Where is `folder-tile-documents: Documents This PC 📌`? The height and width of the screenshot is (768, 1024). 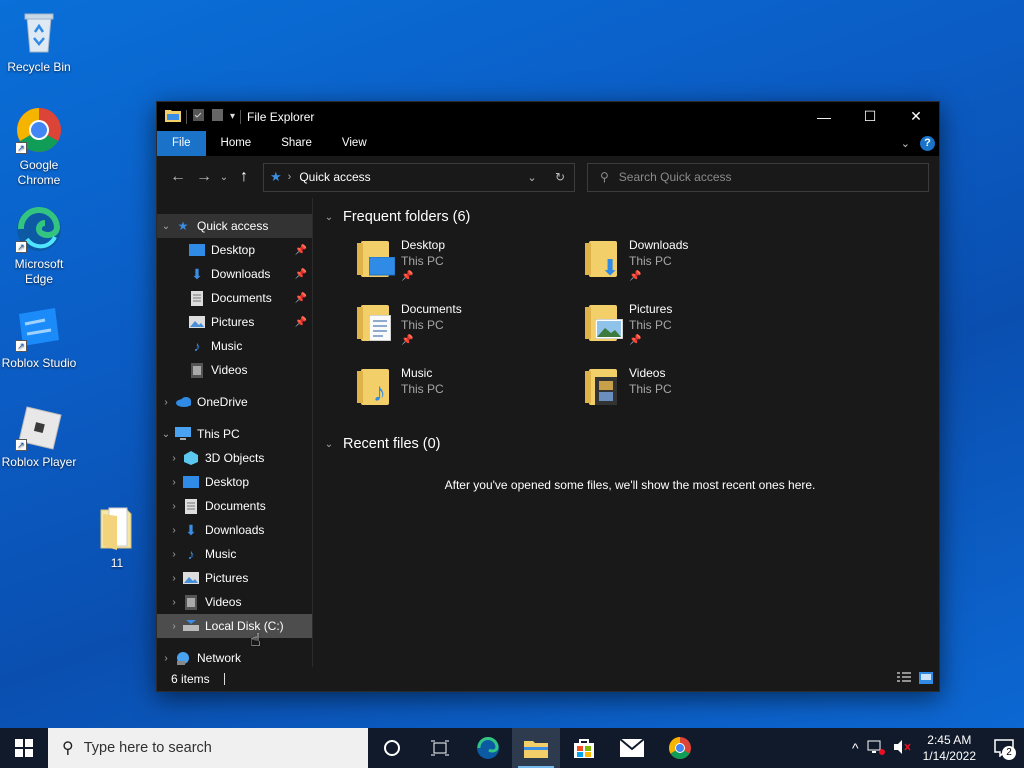
folder-tile-documents: Documents This PC 📌 is located at coordinates (469, 329).